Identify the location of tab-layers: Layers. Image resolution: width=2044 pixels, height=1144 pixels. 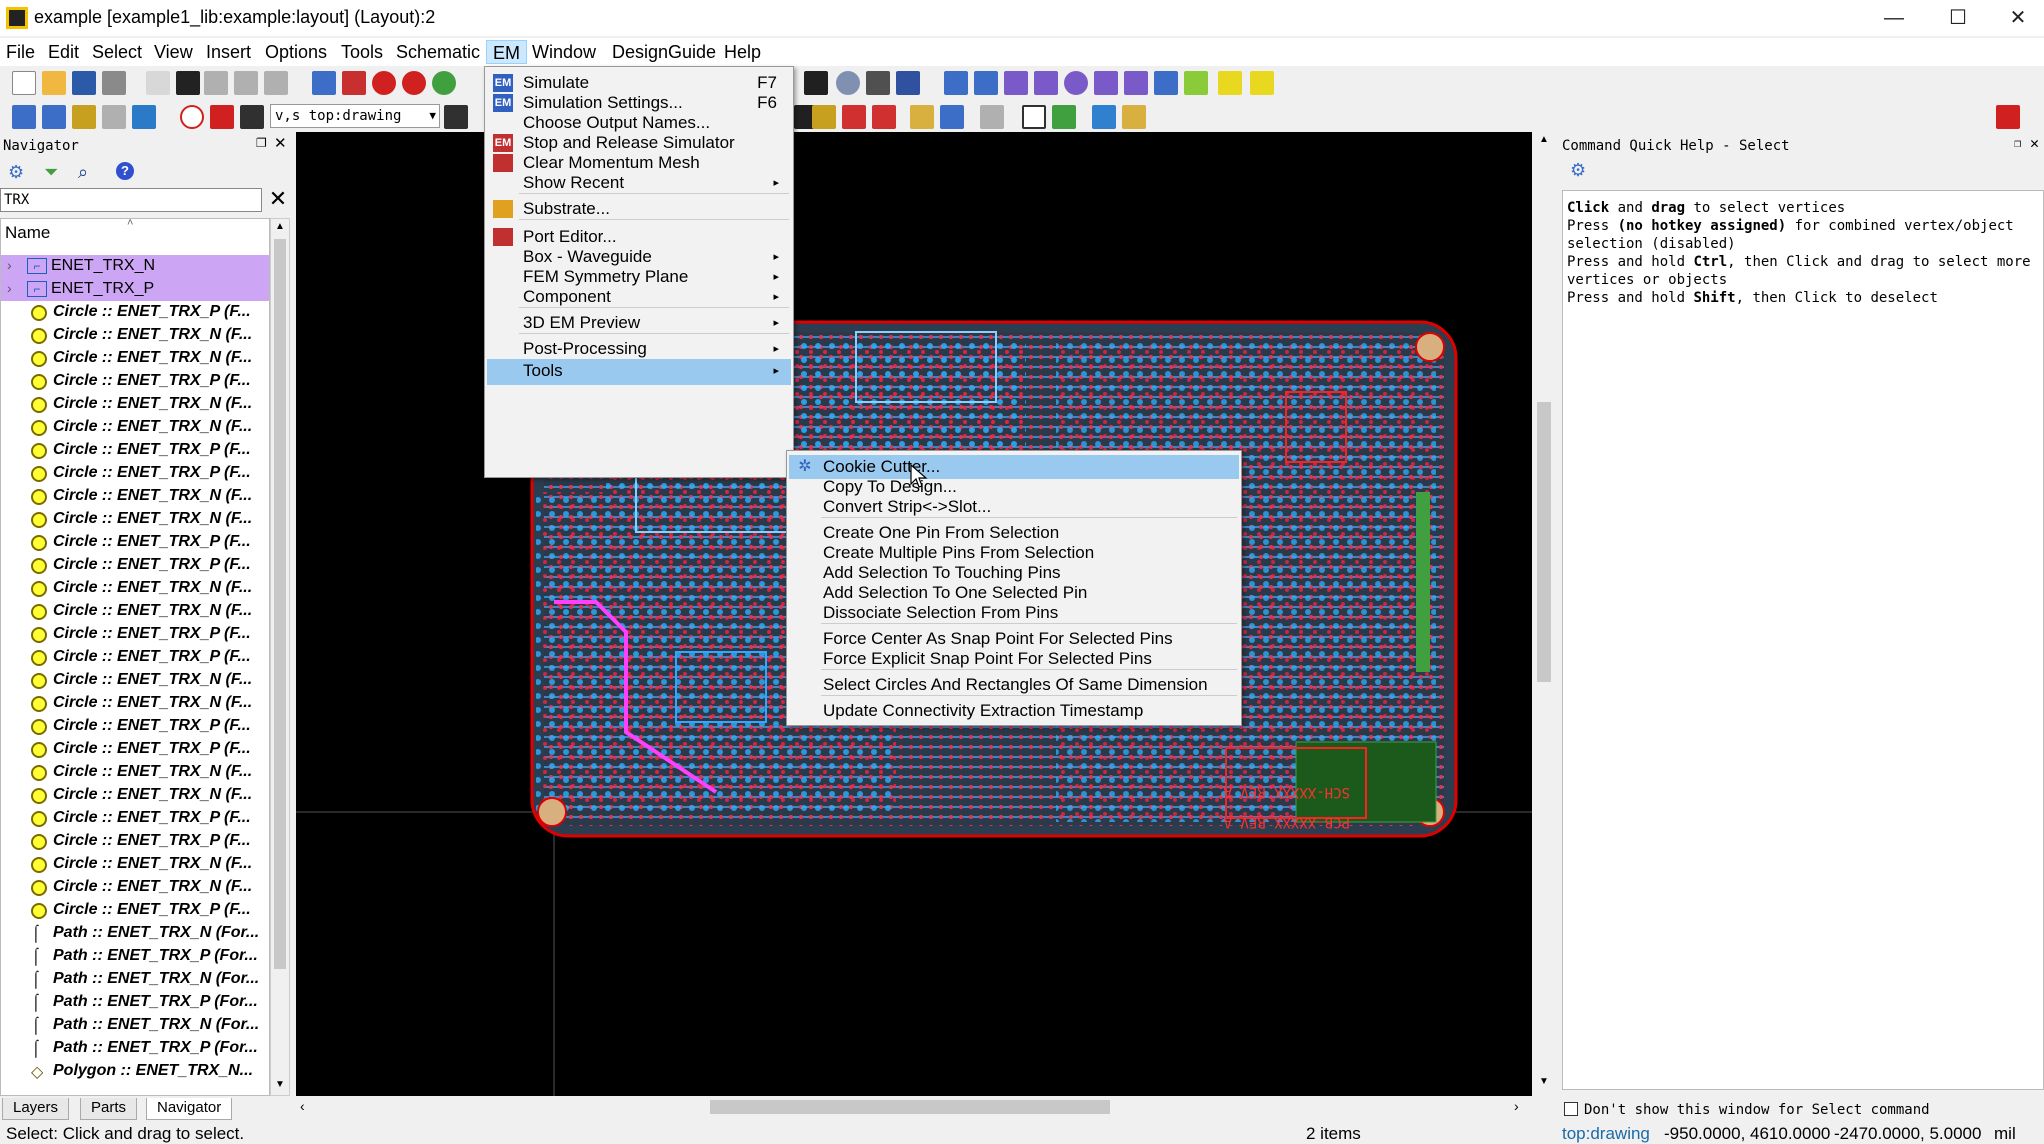
(36, 1109).